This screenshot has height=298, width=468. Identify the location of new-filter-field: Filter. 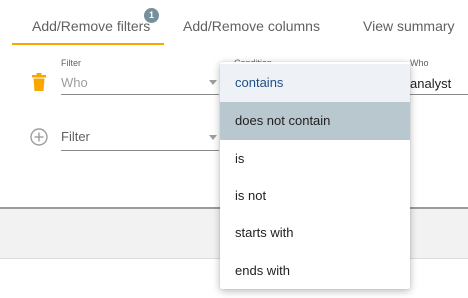
(75, 136).